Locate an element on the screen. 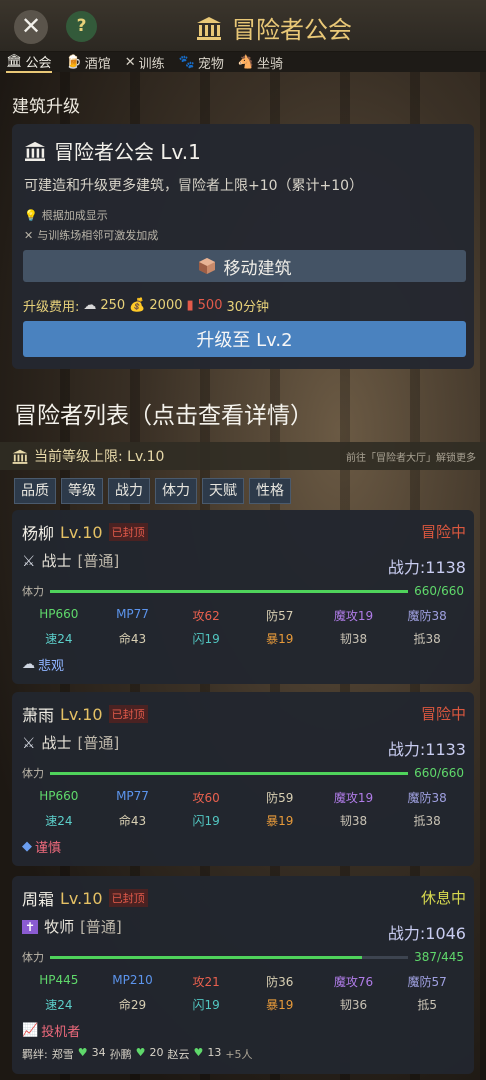  tab-label: 宠物 is located at coordinates (210, 64).